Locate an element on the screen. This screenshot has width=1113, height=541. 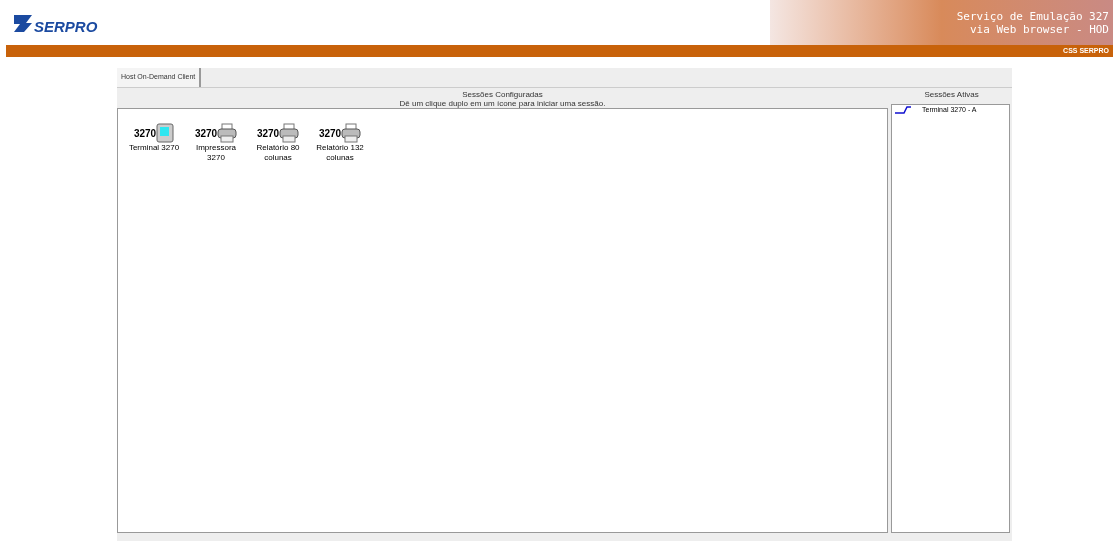
header-title: via Web browser - HOD is located at coordinates (1039, 29).